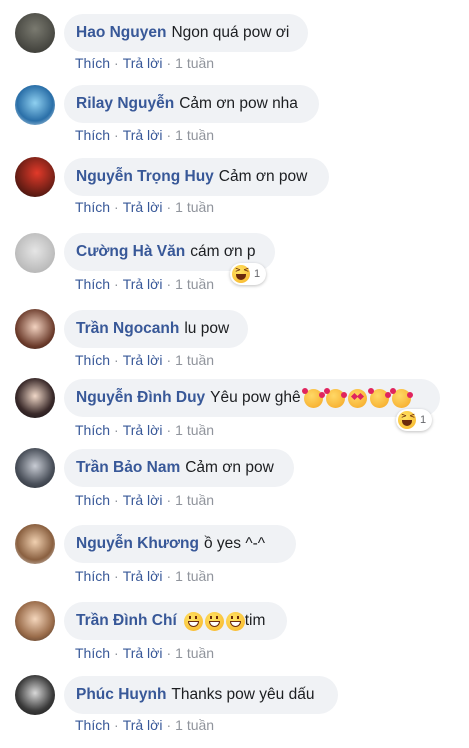 This screenshot has height=748, width=469. What do you see at coordinates (257, 274) in the screenshot?
I see `reaction-count: 1` at bounding box center [257, 274].